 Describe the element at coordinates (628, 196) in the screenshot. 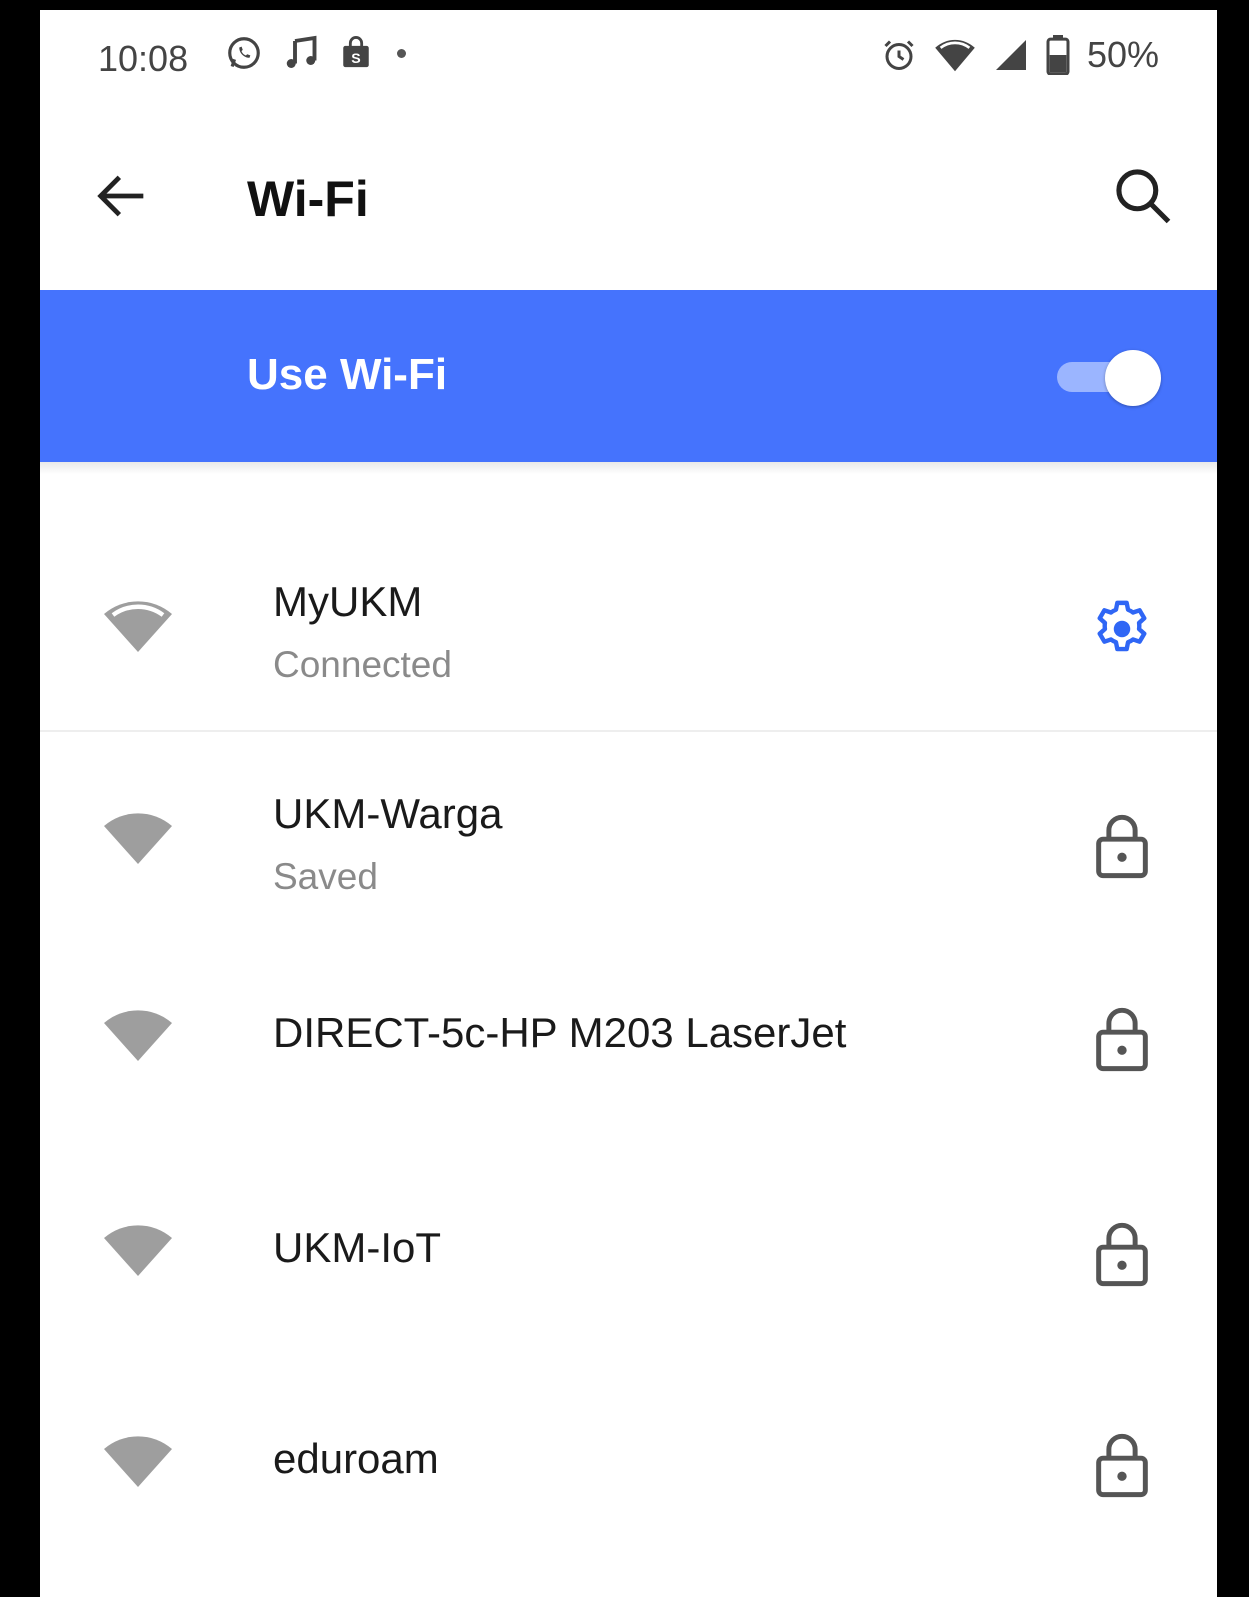

I see `app-bar: Wi-Fi` at that location.